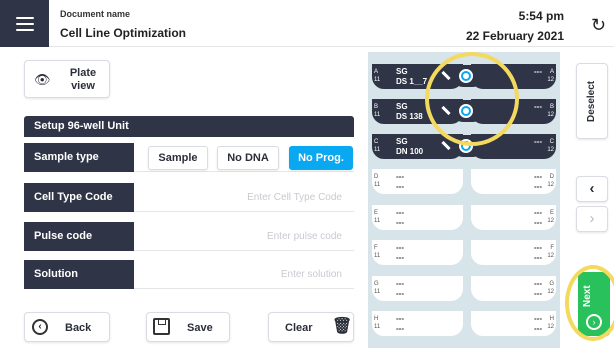 Image resolution: width=614 pixels, height=348 pixels. Describe the element at coordinates (321, 158) in the screenshot. I see `no-prog-option: No Prog.` at that location.